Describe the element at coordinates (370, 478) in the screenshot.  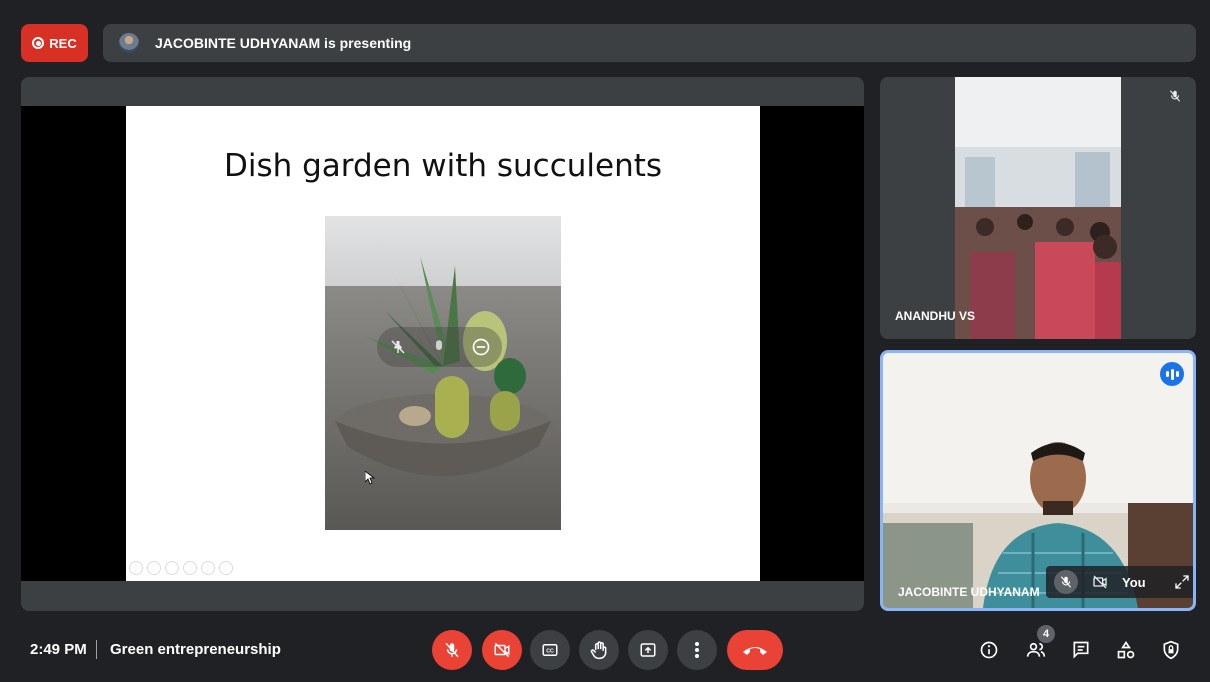
I see `mouse-cursor-icon` at that location.